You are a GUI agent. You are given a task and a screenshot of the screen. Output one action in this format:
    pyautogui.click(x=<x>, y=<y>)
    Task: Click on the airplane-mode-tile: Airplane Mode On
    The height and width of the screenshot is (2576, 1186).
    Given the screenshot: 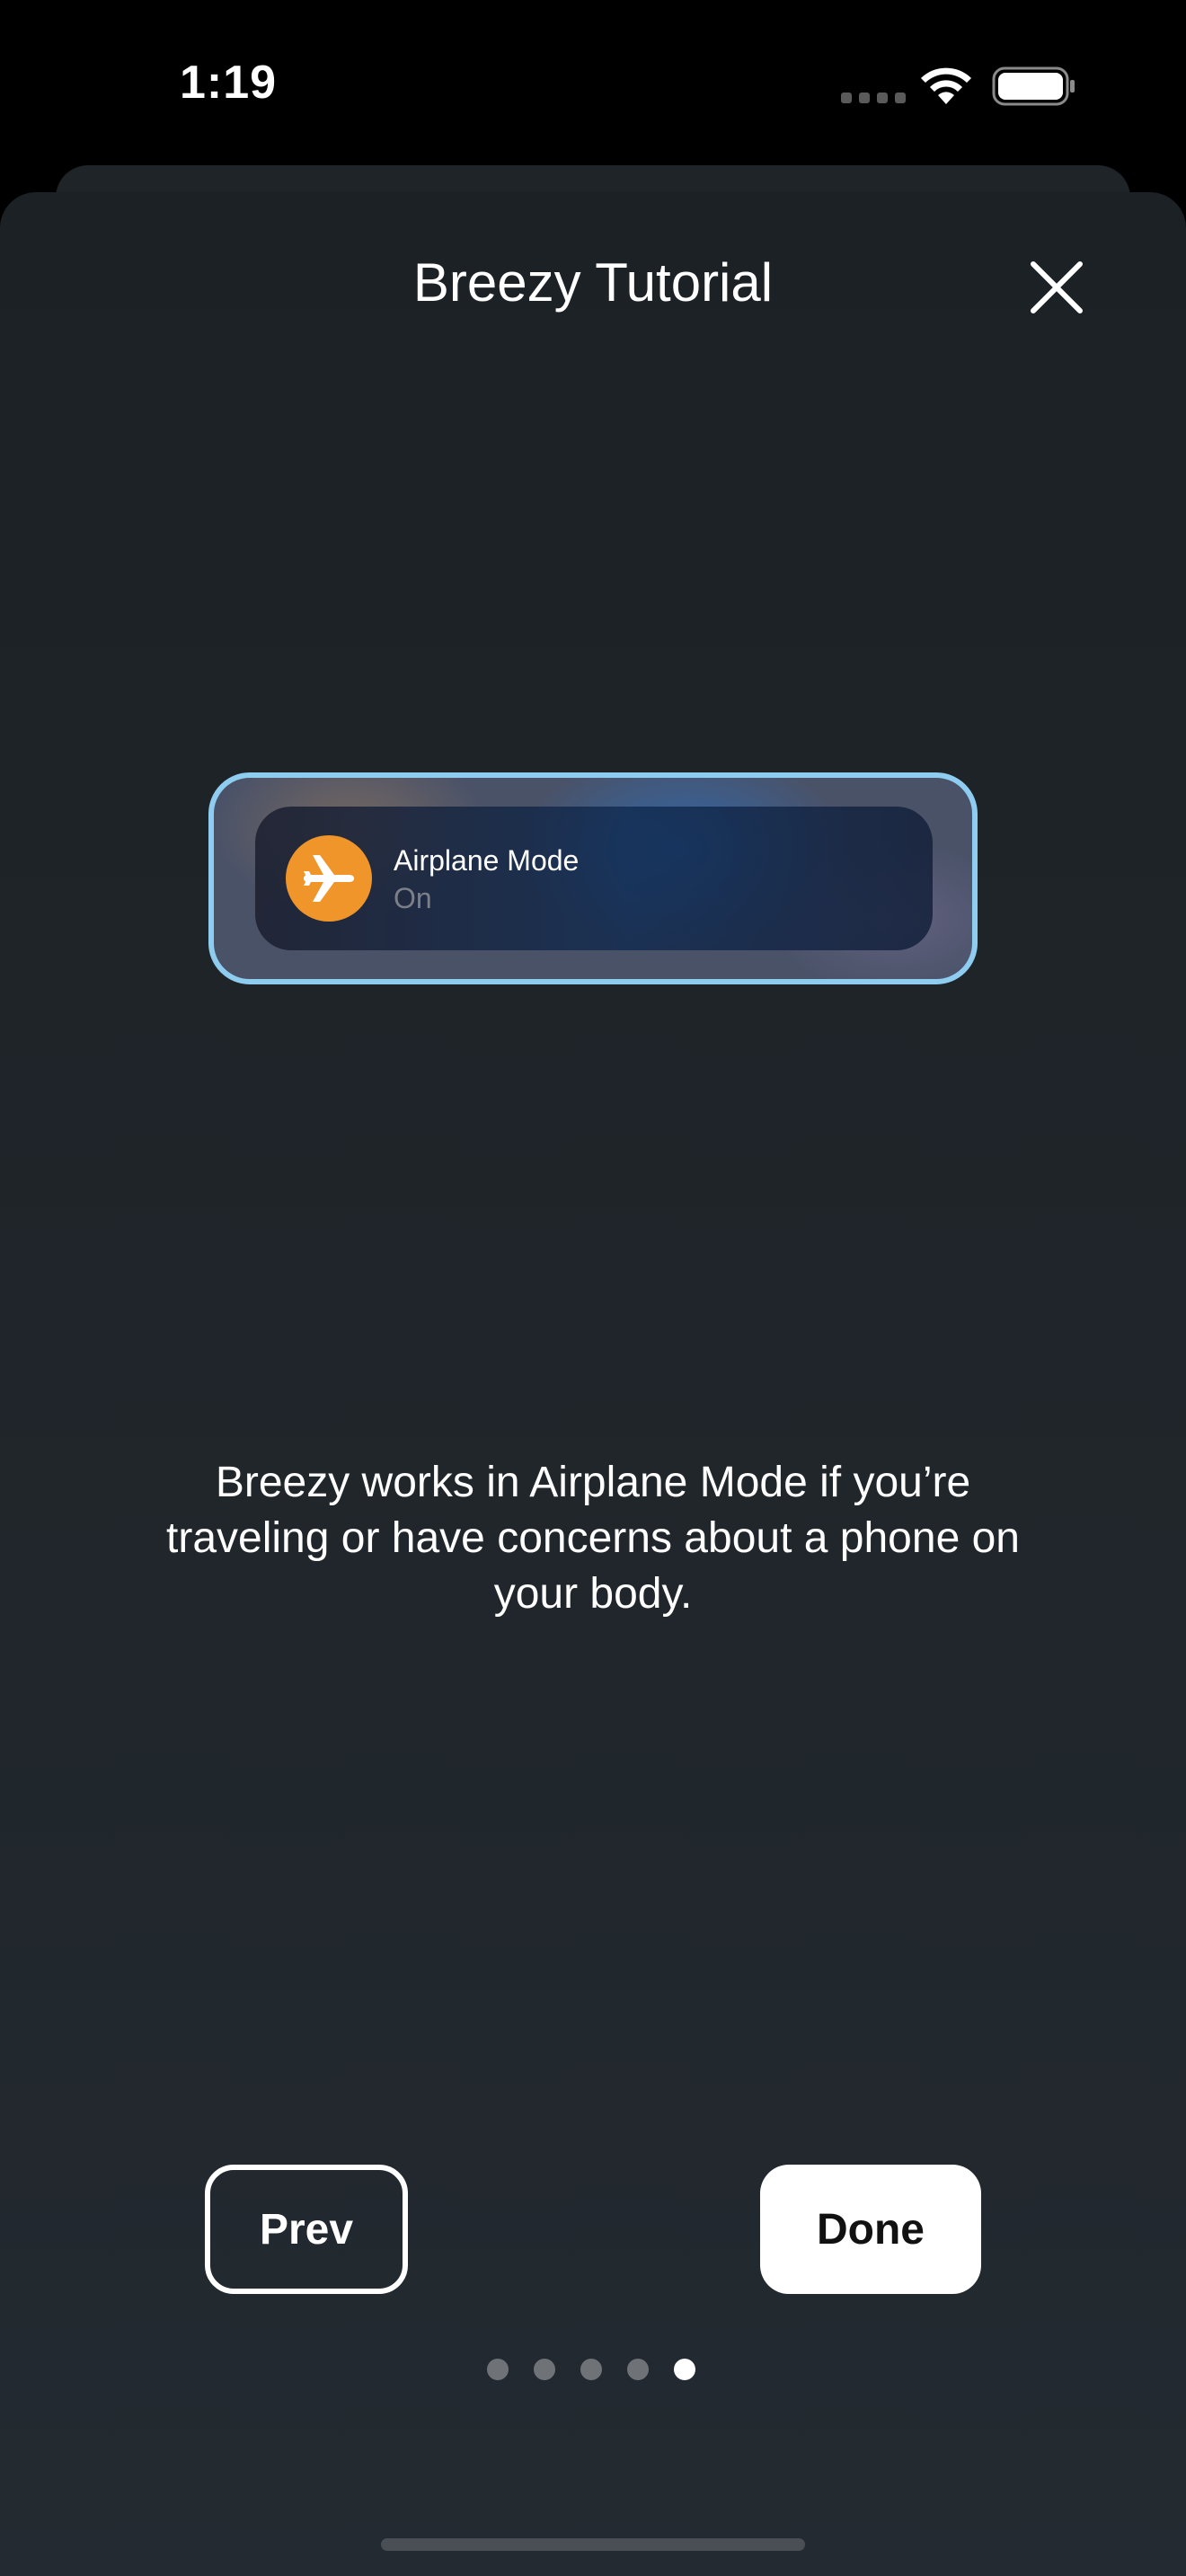 What is the action you would take?
    pyautogui.click(x=594, y=878)
    